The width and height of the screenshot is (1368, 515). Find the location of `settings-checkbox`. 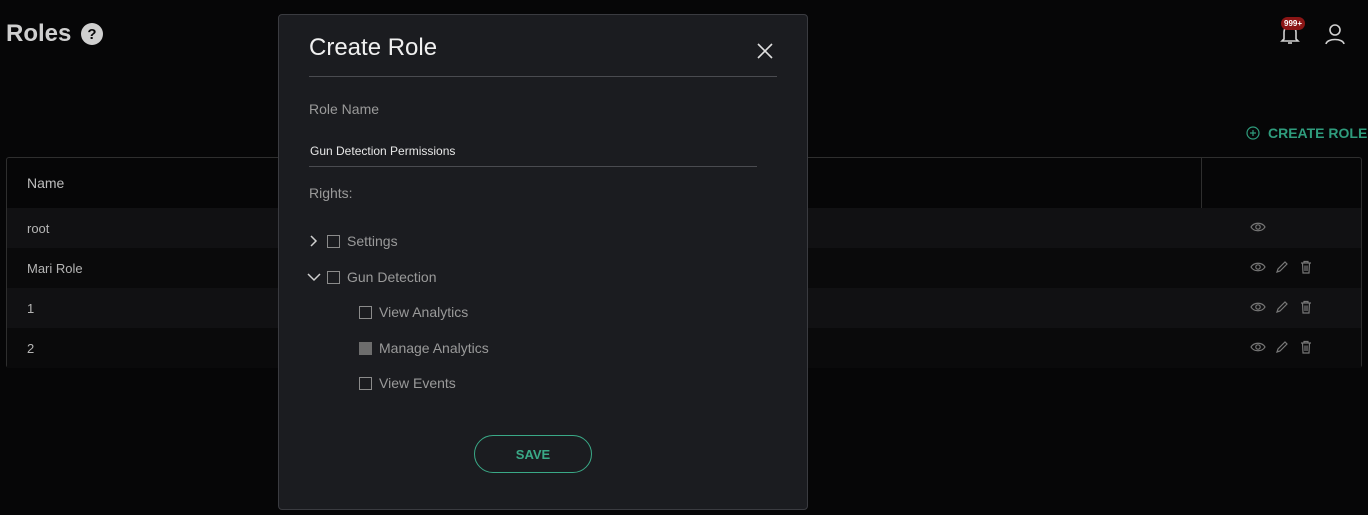

settings-checkbox is located at coordinates (333, 241).